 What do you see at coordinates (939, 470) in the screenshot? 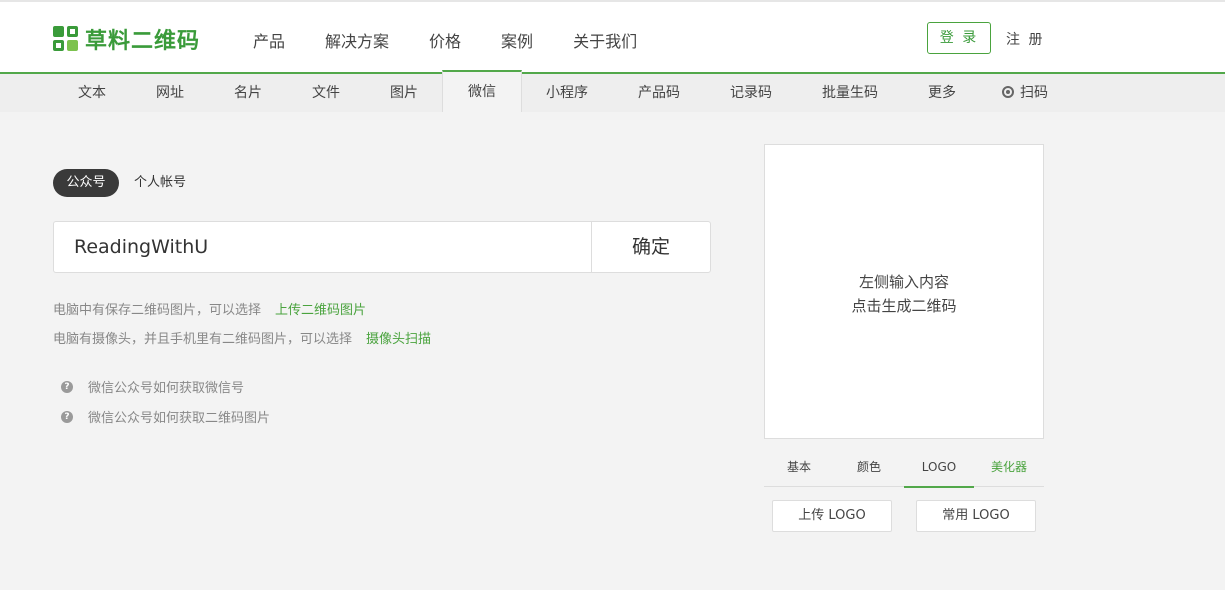
I see `tab-logo: LOGO` at bounding box center [939, 470].